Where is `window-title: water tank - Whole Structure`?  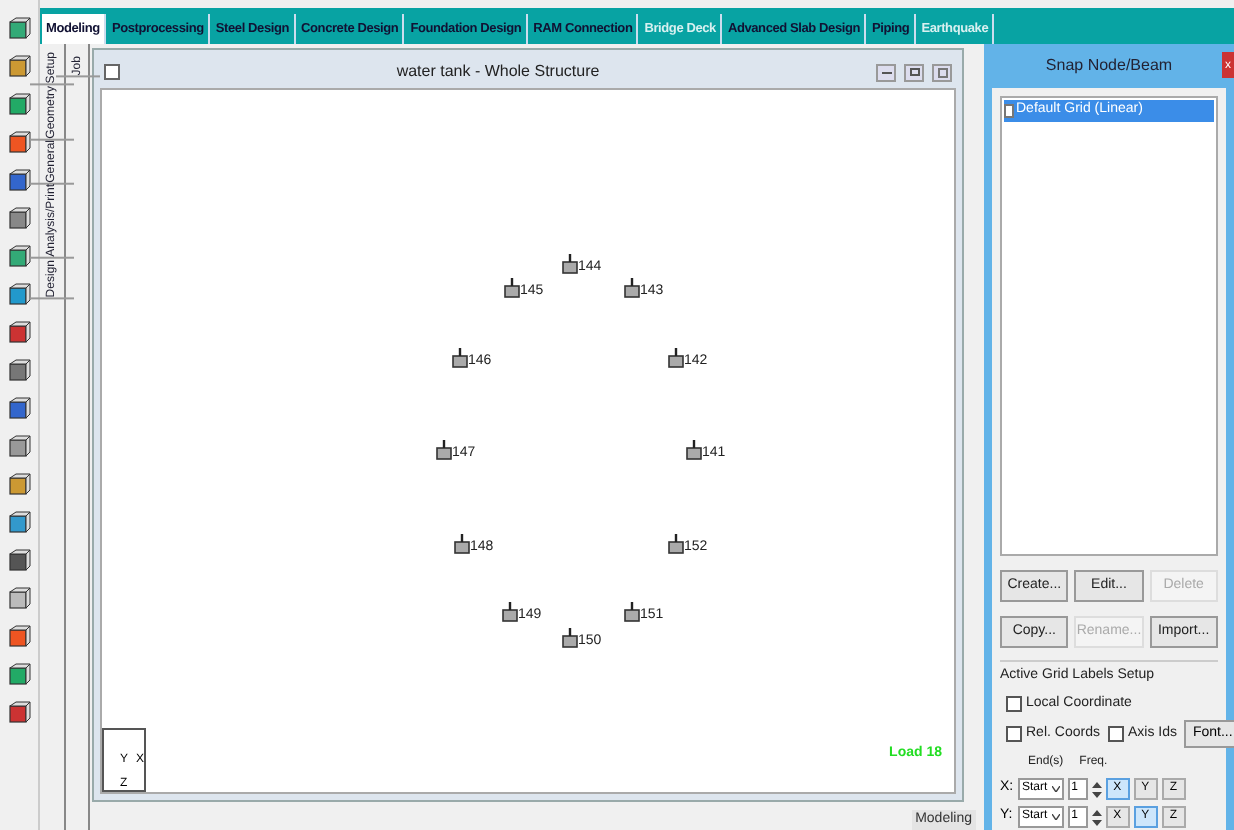 window-title: water tank - Whole Structure is located at coordinates (498, 72).